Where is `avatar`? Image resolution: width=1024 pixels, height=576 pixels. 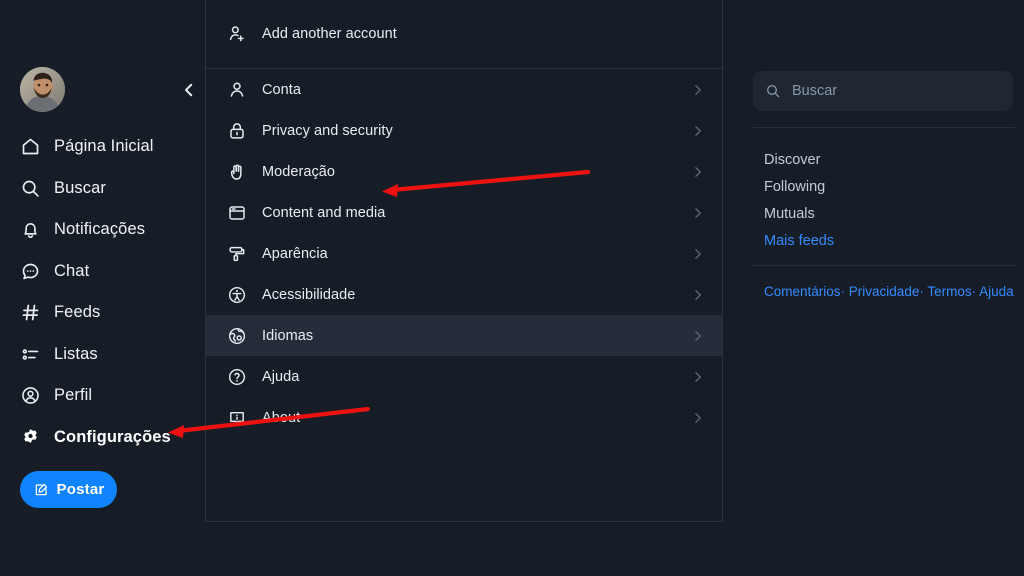
avatar is located at coordinates (42, 89).